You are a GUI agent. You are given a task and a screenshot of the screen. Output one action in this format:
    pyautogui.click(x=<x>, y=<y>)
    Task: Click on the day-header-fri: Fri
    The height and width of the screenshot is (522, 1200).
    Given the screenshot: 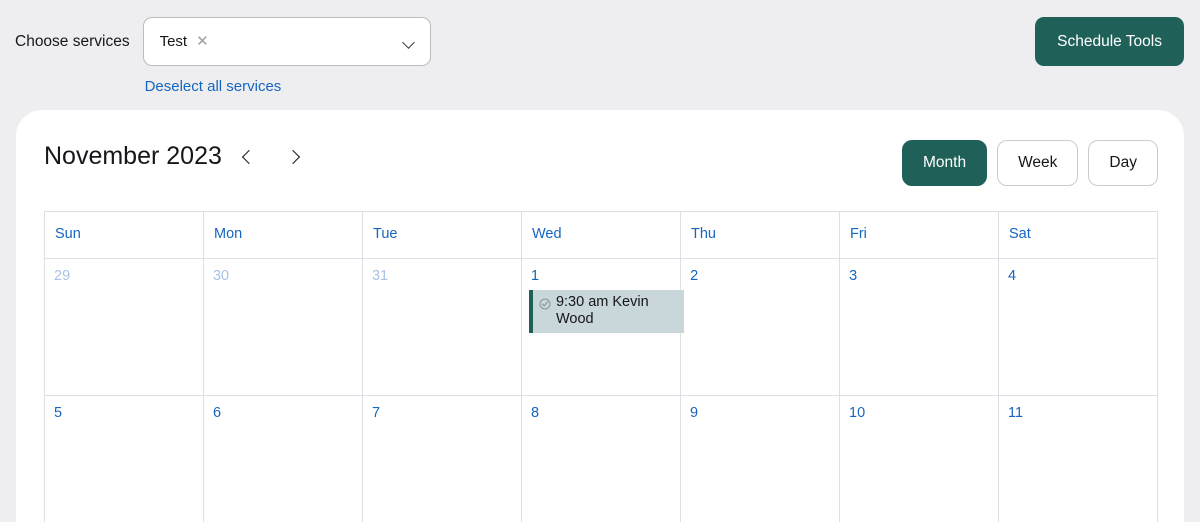 What is the action you would take?
    pyautogui.click(x=919, y=235)
    